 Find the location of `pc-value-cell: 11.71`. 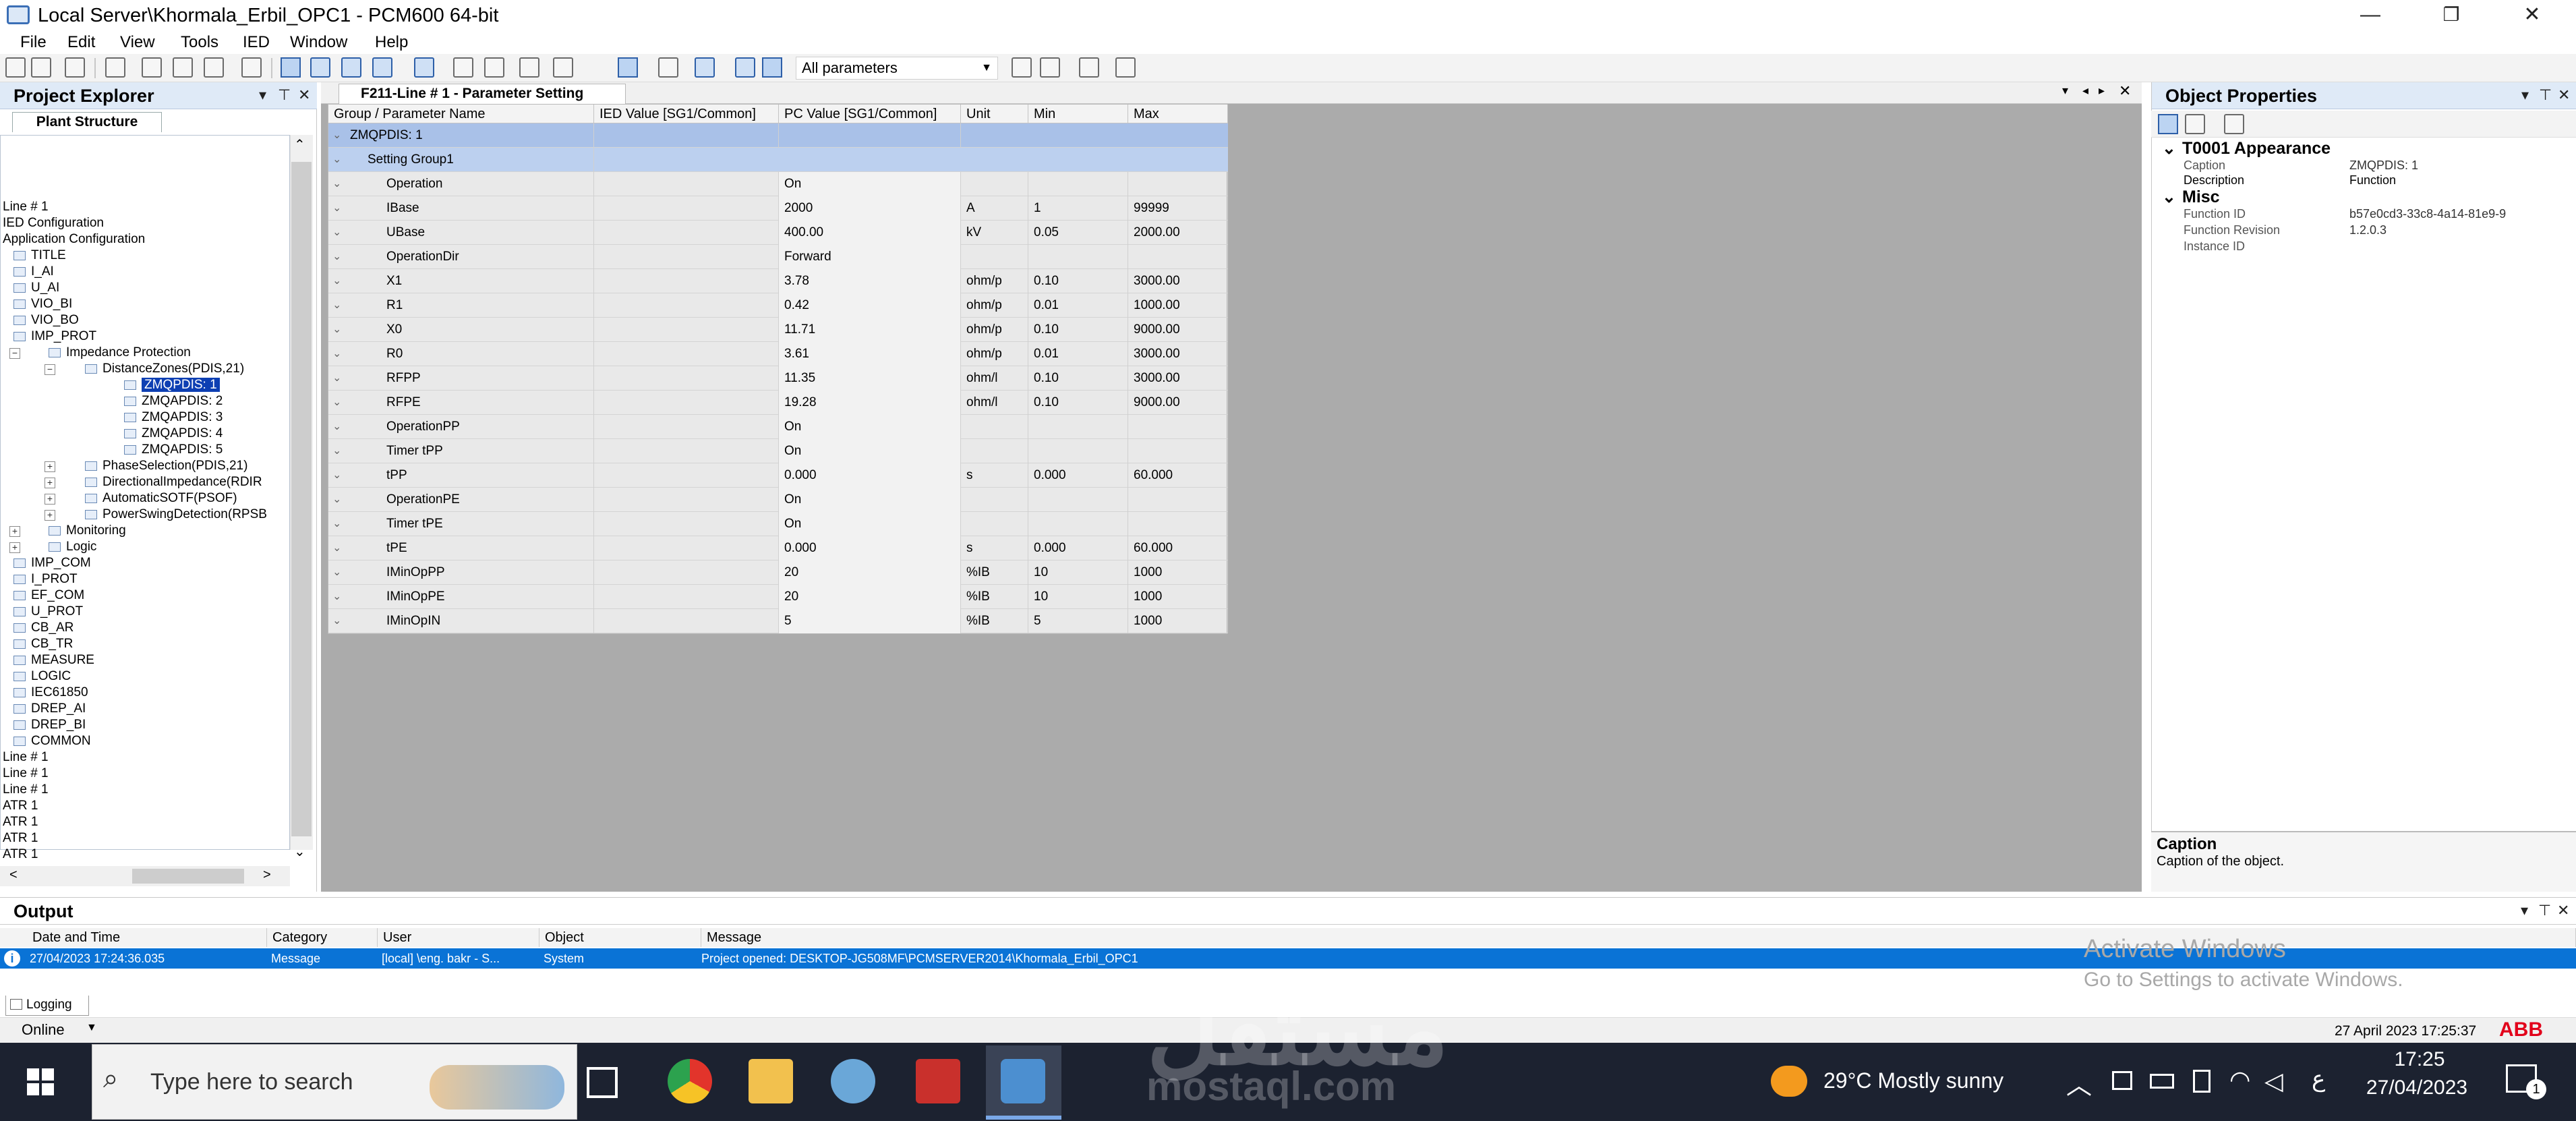

pc-value-cell: 11.71 is located at coordinates (870, 330).